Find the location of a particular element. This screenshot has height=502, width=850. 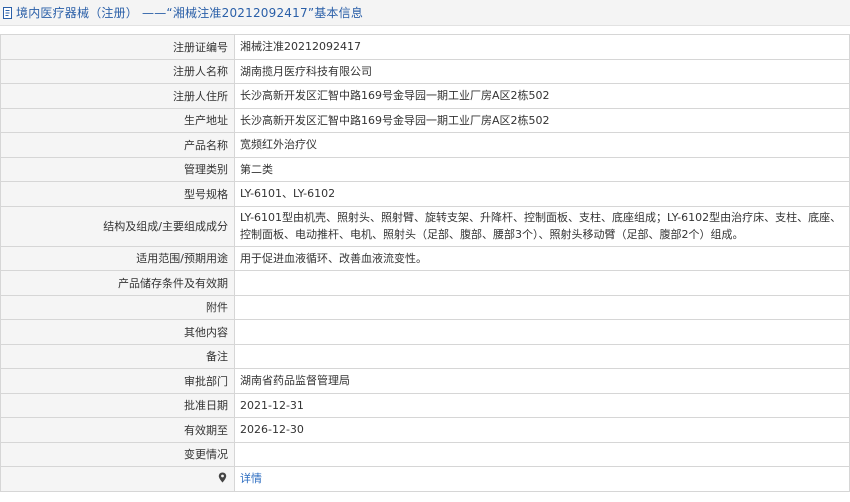

page-title: 境内医疗器械（注册） ——“湘械注准20212092417”基本信息 is located at coordinates (190, 13).